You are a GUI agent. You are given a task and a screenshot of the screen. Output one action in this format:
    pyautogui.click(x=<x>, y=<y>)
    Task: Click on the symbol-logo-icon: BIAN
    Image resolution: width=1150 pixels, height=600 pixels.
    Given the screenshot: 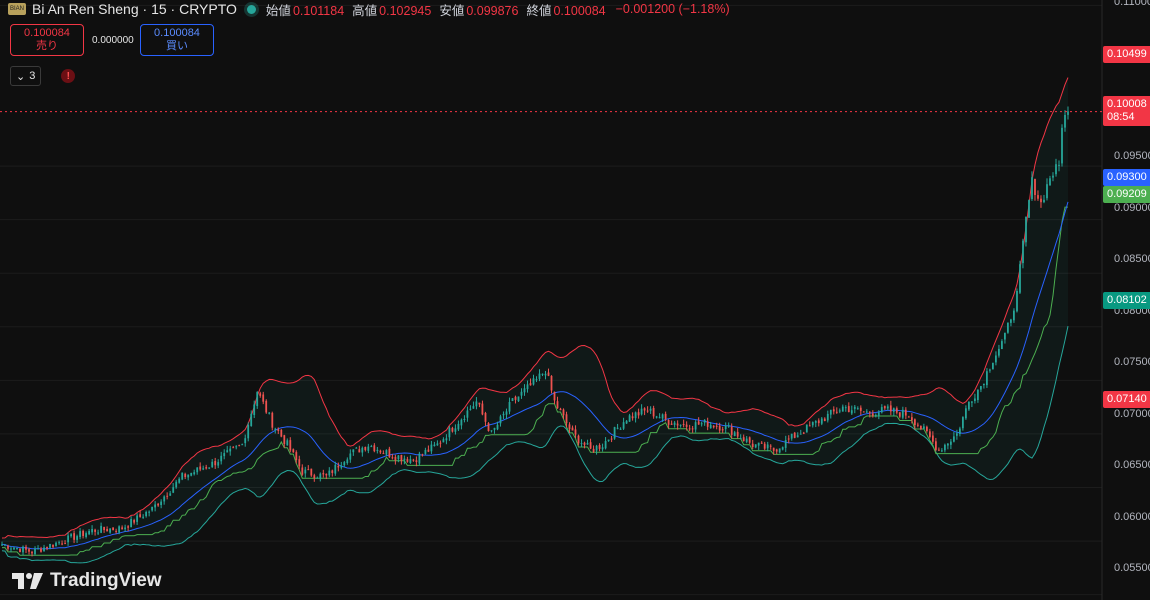 What is the action you would take?
    pyautogui.click(x=17, y=9)
    